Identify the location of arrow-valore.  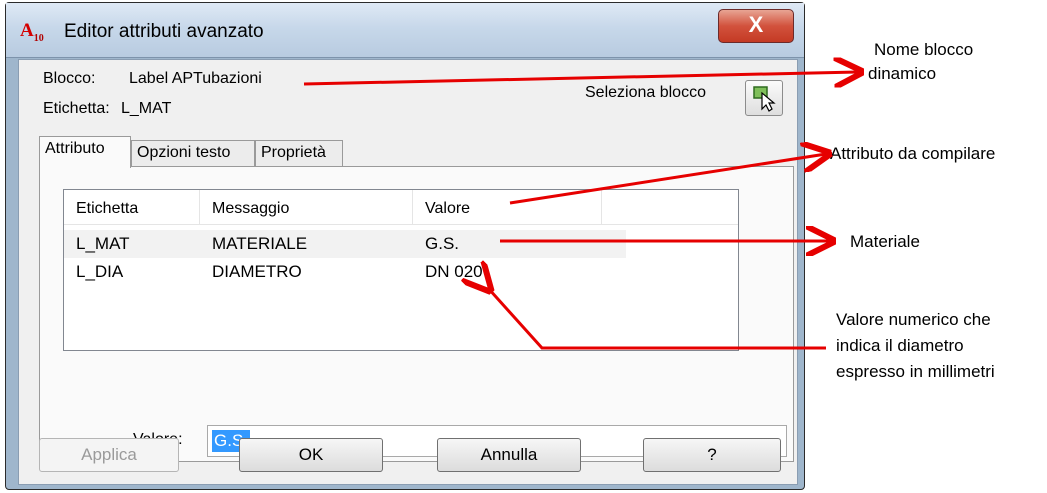
(657, 319).